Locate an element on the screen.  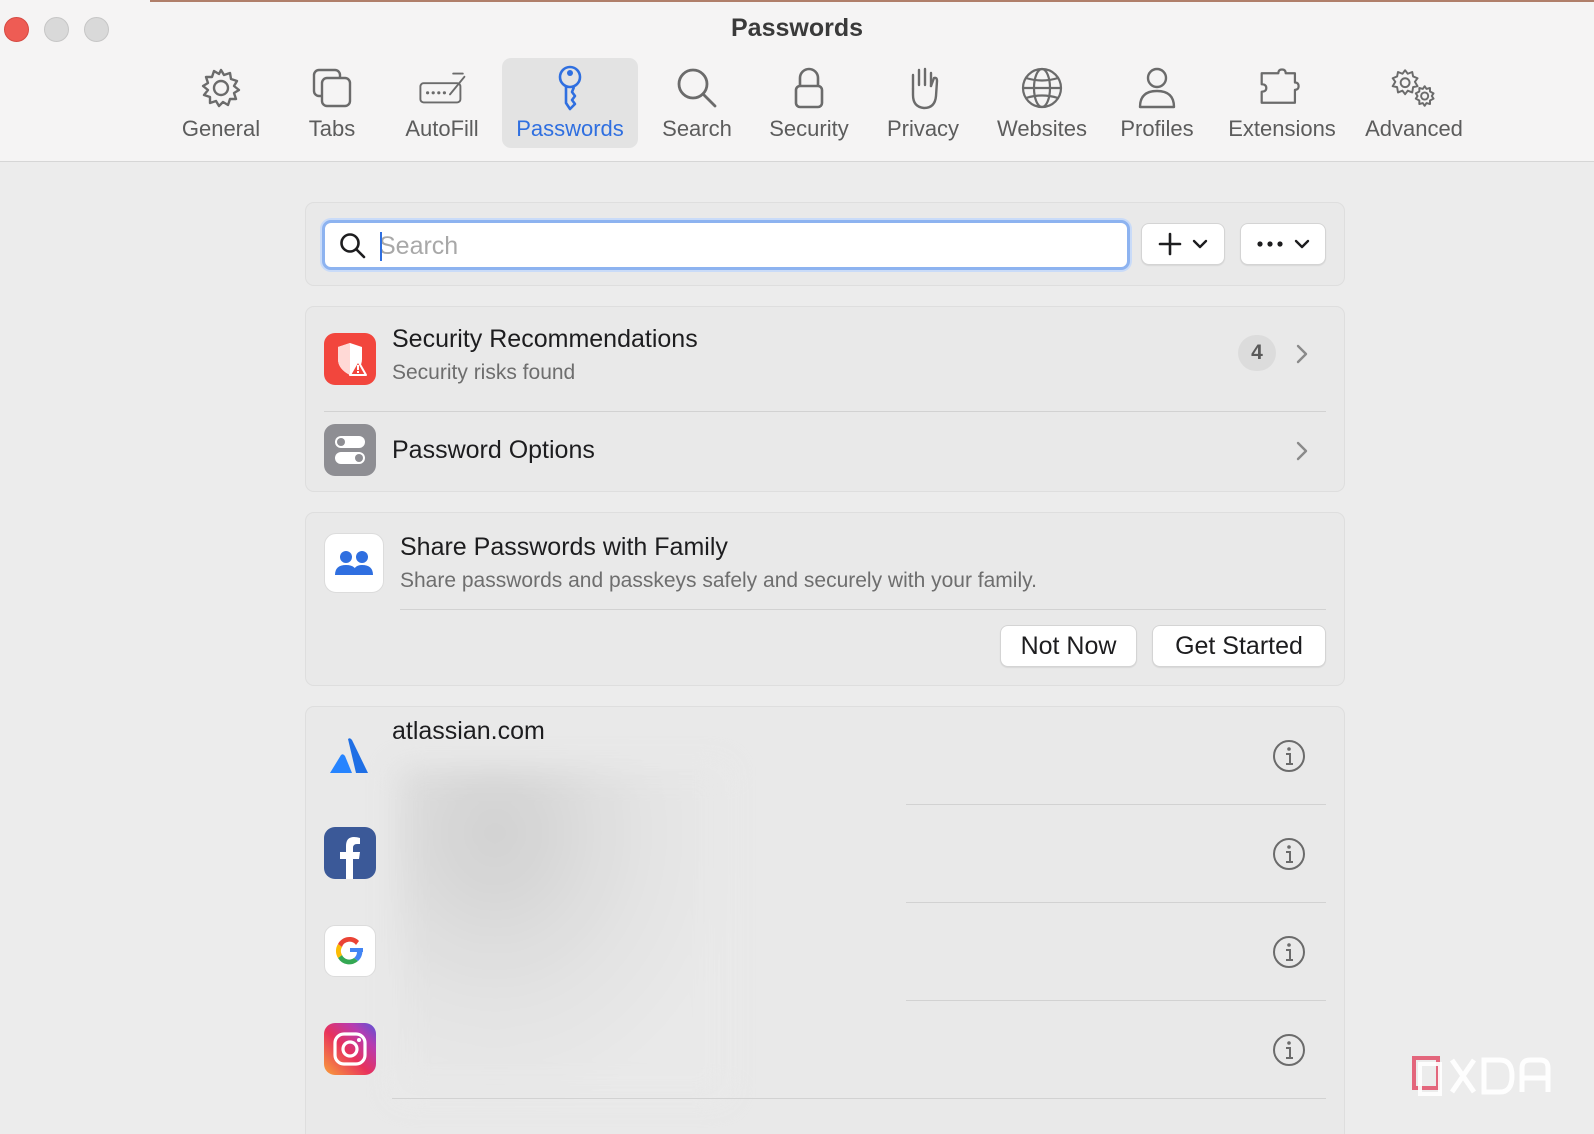
window-edge is located at coordinates (872, 1).